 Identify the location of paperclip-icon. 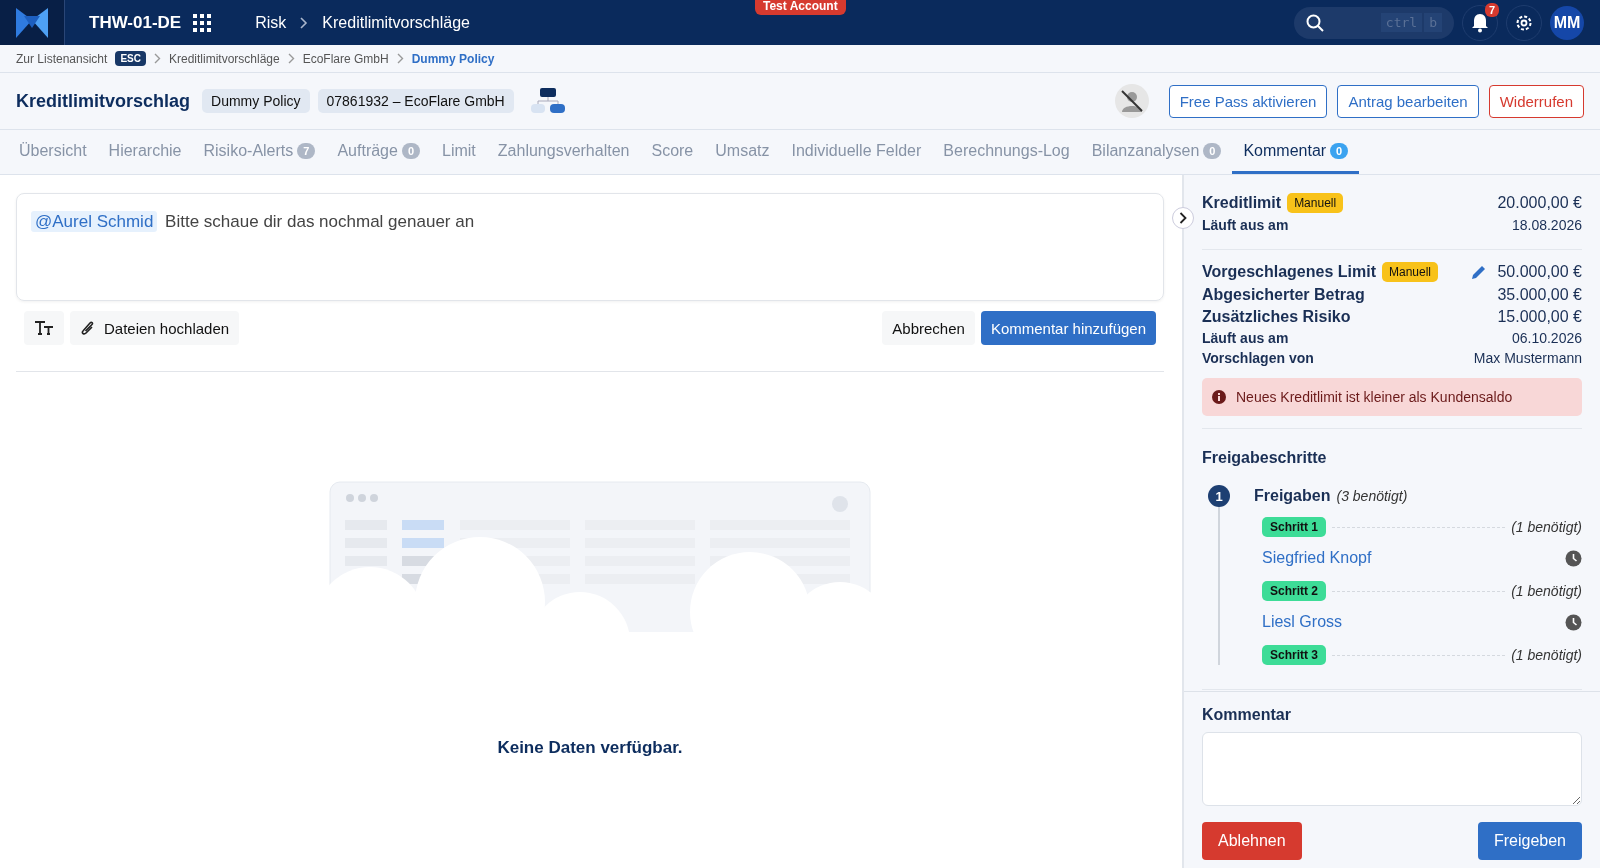
(88, 328).